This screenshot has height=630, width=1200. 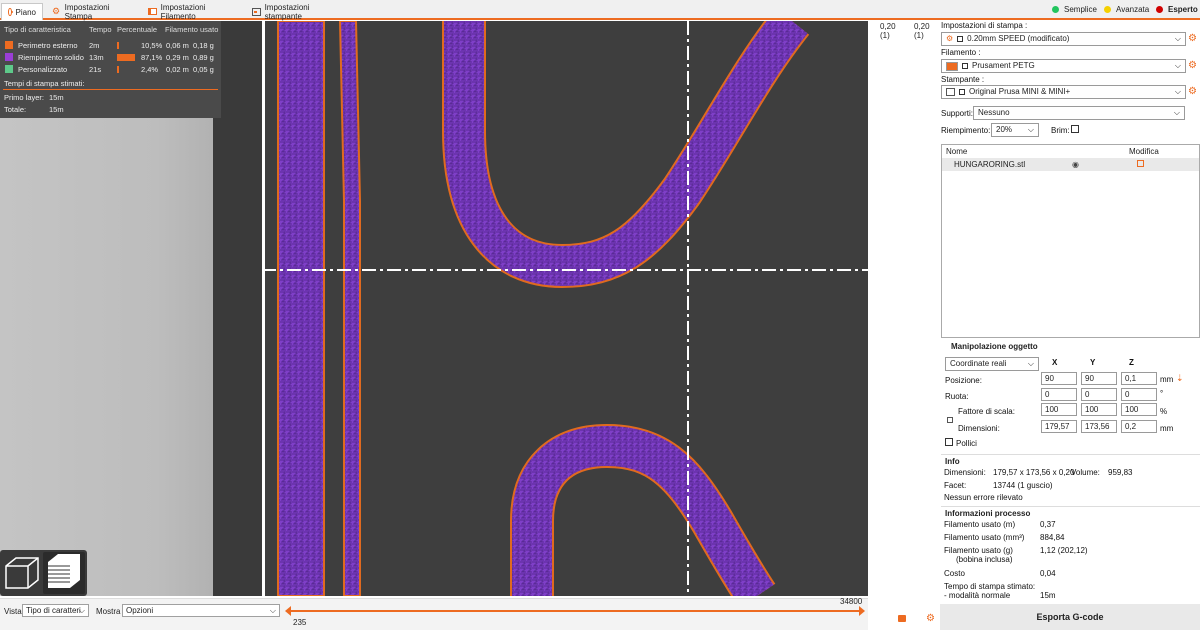 What do you see at coordinates (1192, 39) in the screenshot?
I see `print-settings-gear-icon: ⚙` at bounding box center [1192, 39].